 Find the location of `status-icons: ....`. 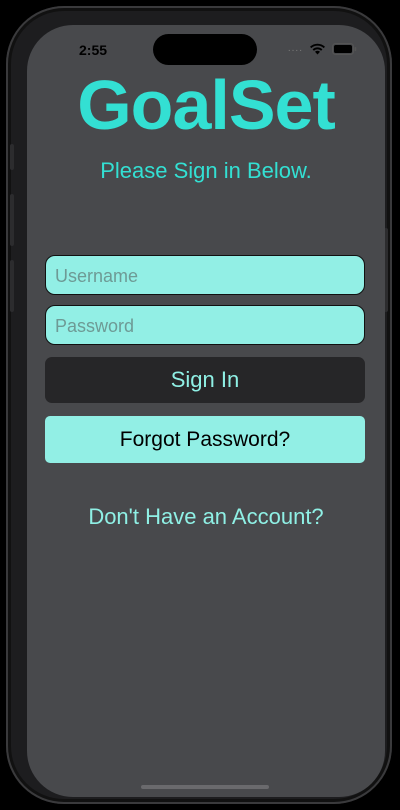

status-icons: .... is located at coordinates (322, 49).